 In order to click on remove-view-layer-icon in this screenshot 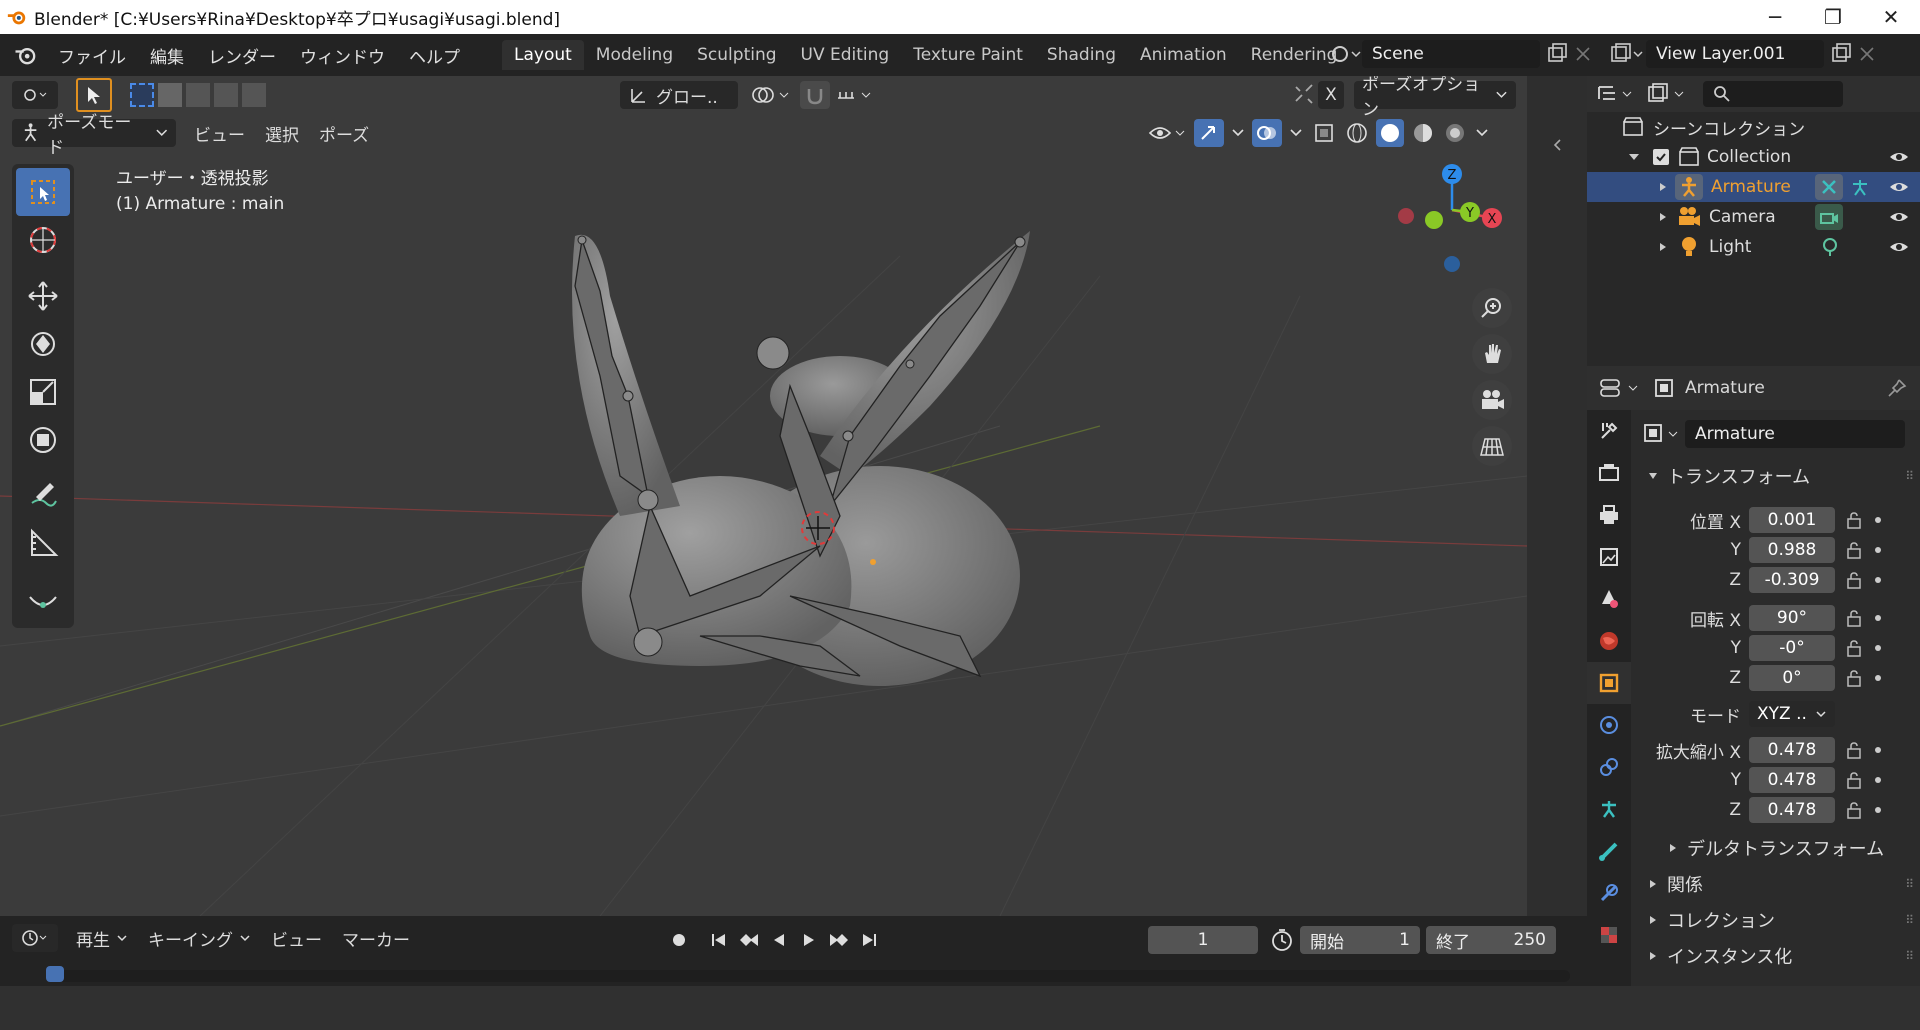, I will do `click(1867, 54)`.